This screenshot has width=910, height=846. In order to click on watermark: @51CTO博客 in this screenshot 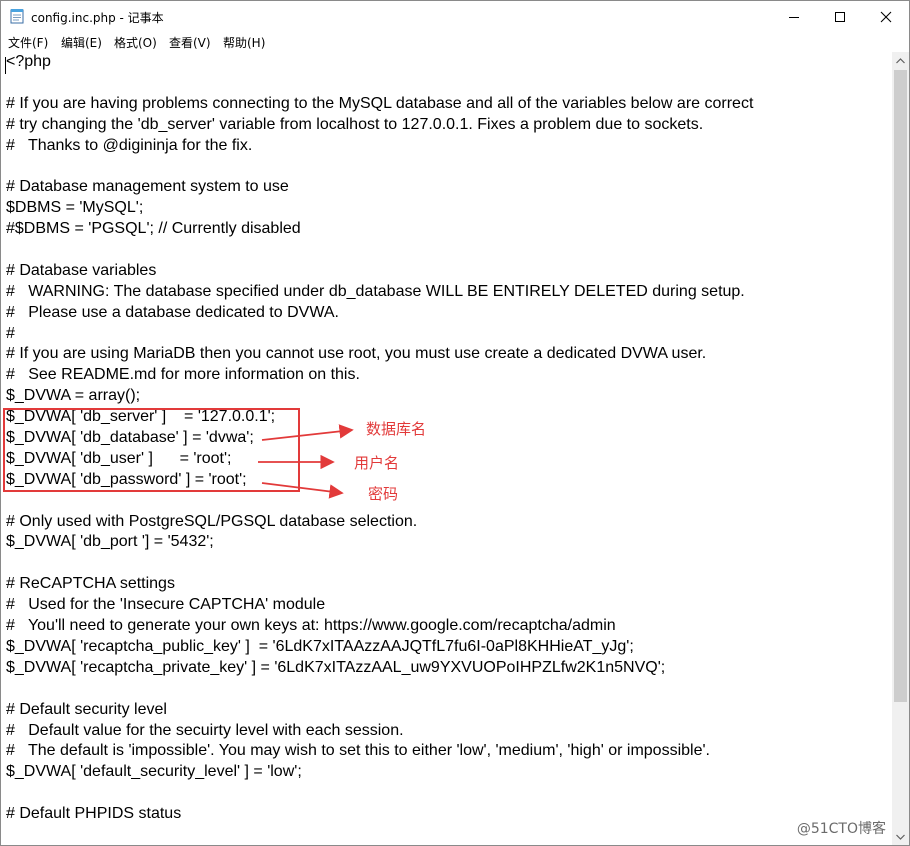, I will do `click(841, 829)`.